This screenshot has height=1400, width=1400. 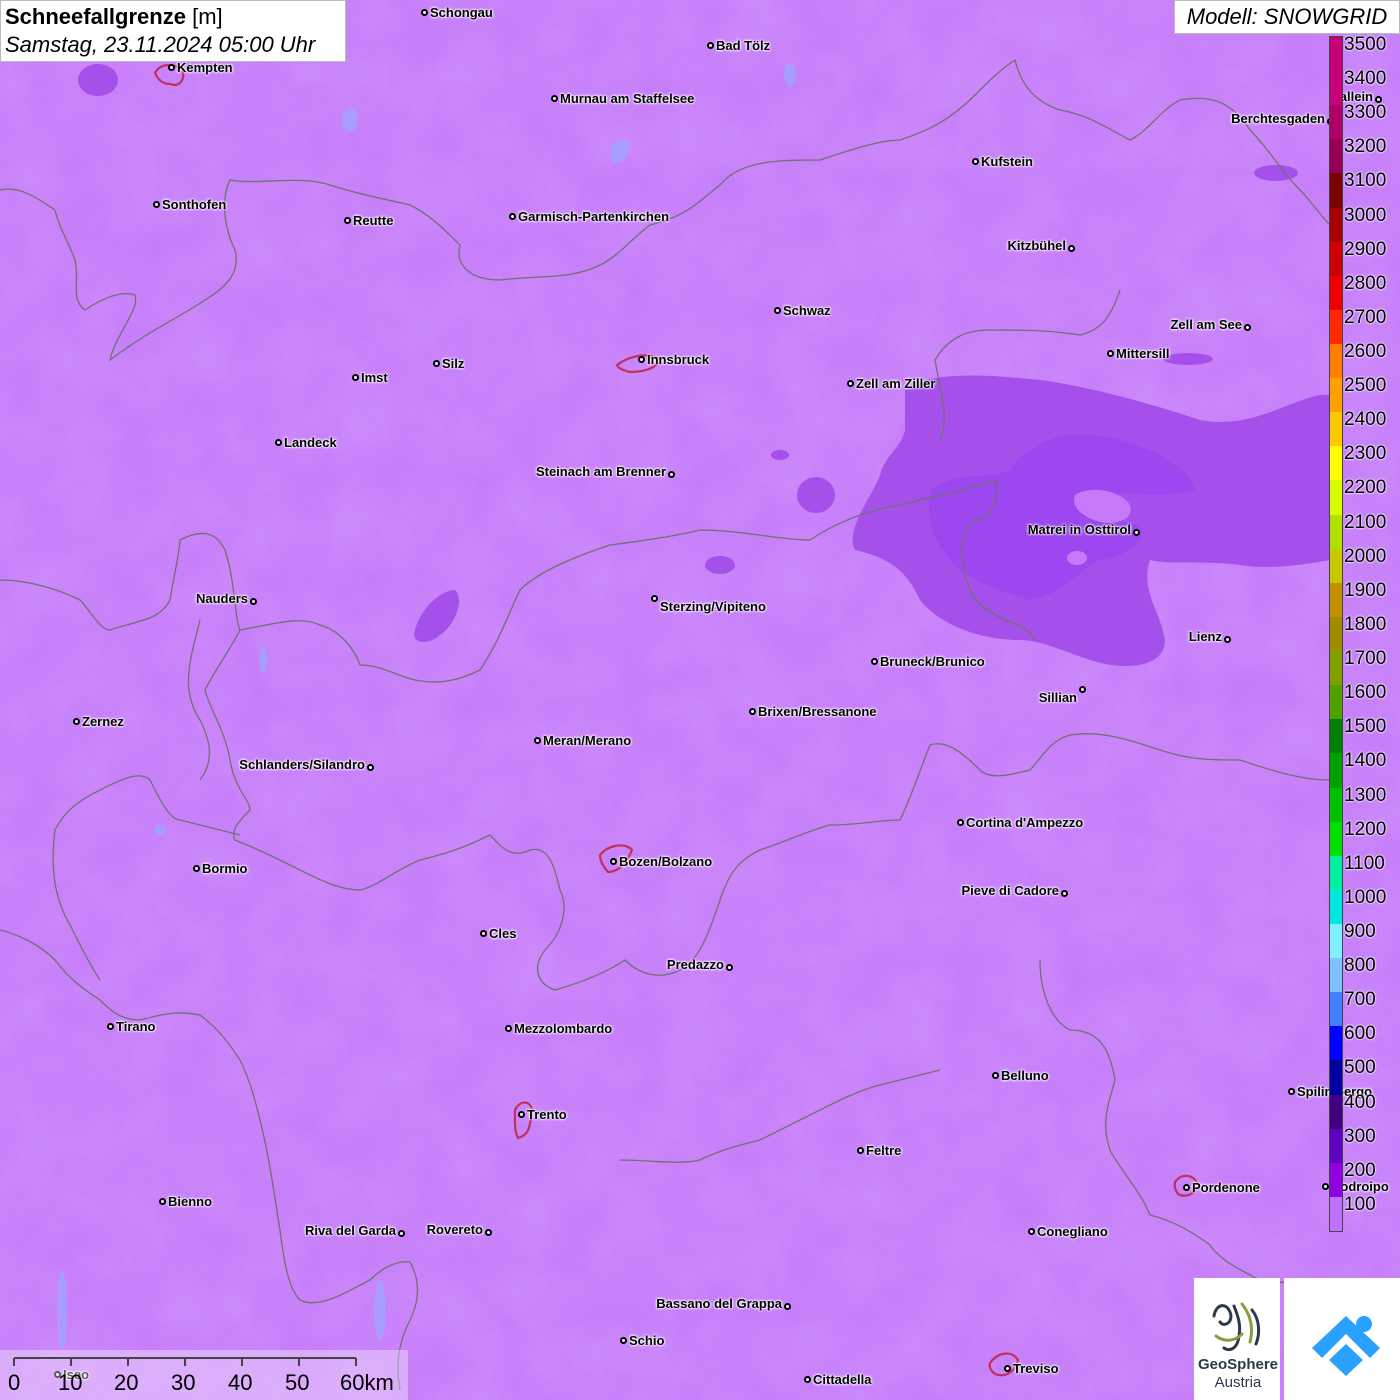 What do you see at coordinates (370, 377) in the screenshot?
I see `city-label: Imst` at bounding box center [370, 377].